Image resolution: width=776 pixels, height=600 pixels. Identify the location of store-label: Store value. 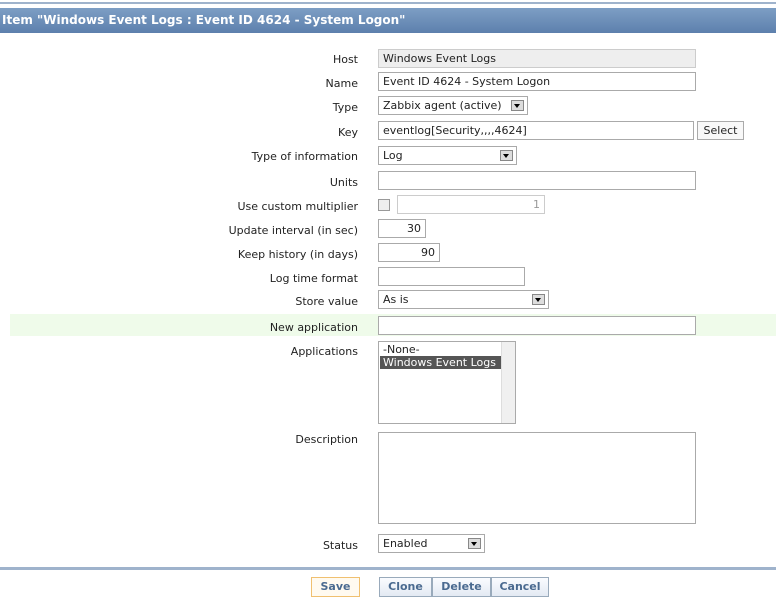
(326, 301).